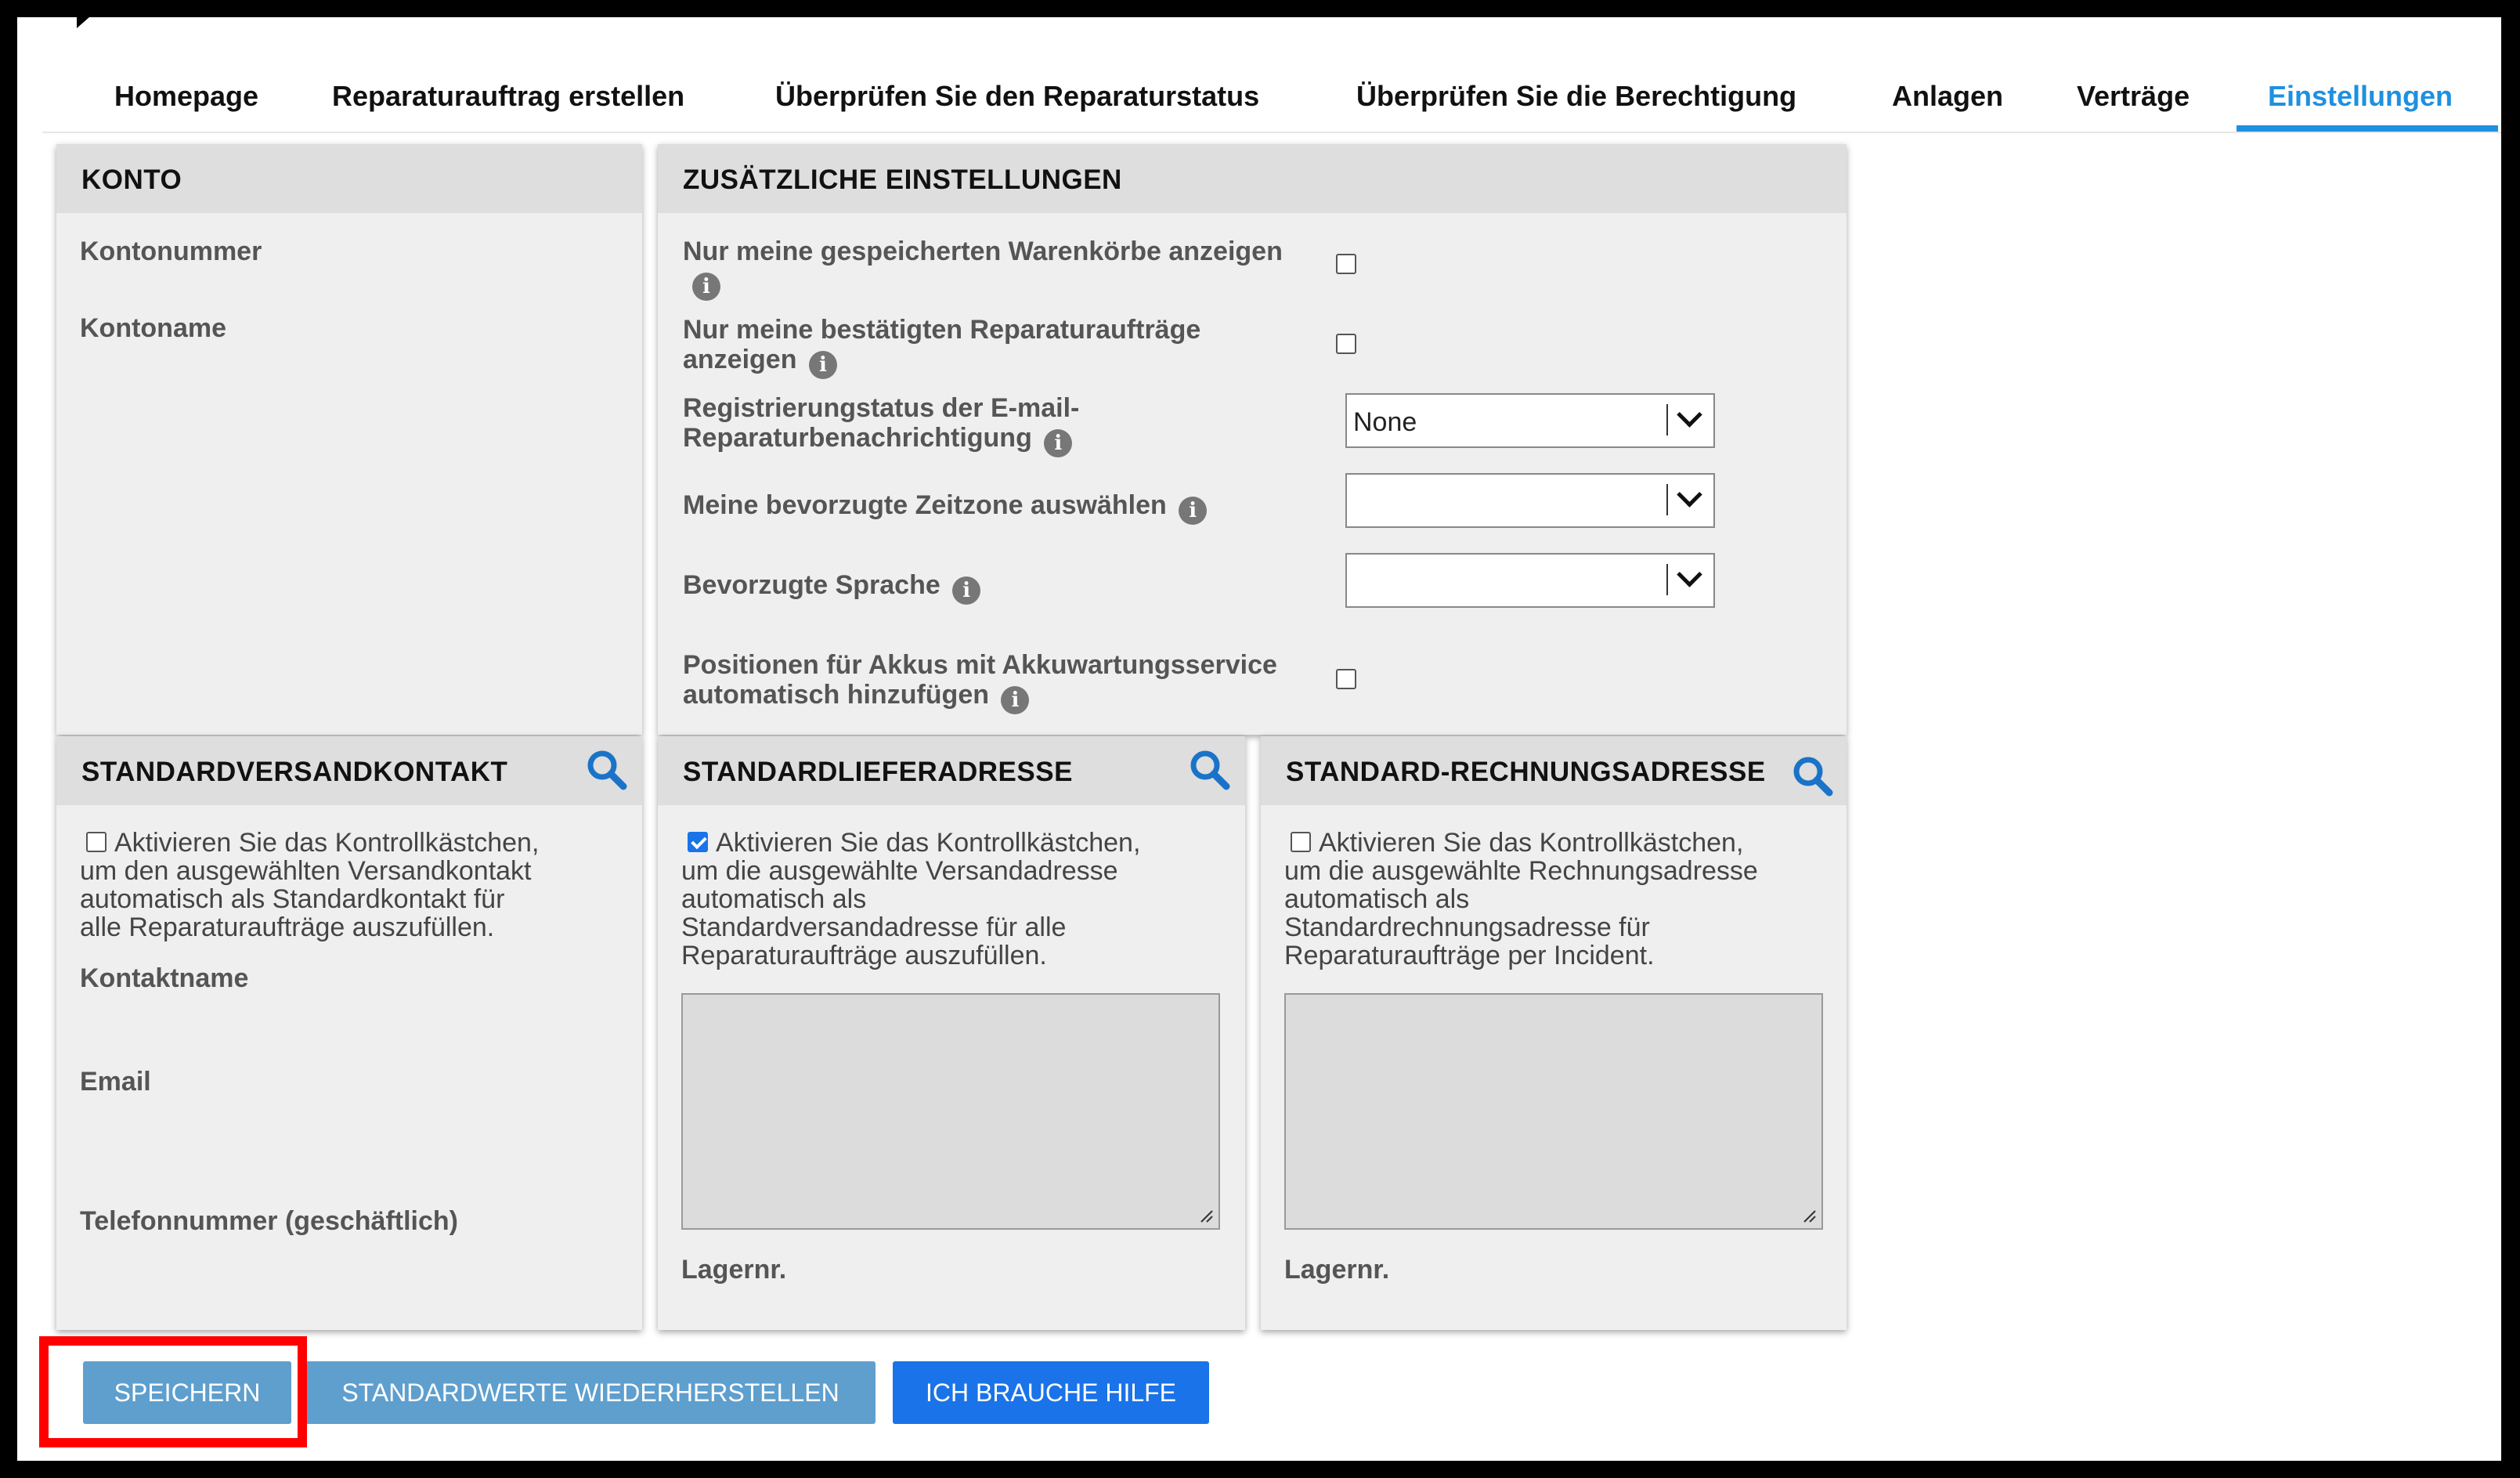  Describe the element at coordinates (942, 330) in the screenshot. I see `confirmed-repairs-text-1: Nur meine bestätigten Reparaturaufträge` at that location.